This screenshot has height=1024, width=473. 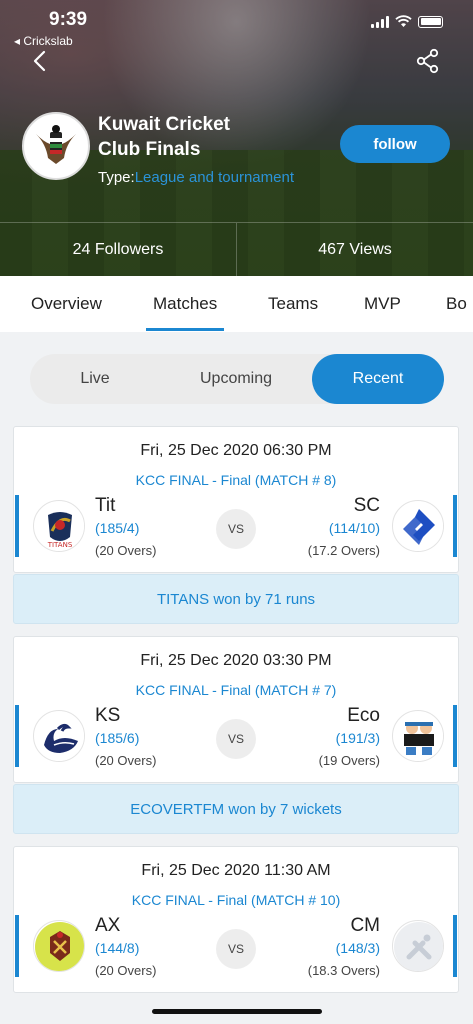 What do you see at coordinates (403, 21) in the screenshot?
I see `wifi-icon` at bounding box center [403, 21].